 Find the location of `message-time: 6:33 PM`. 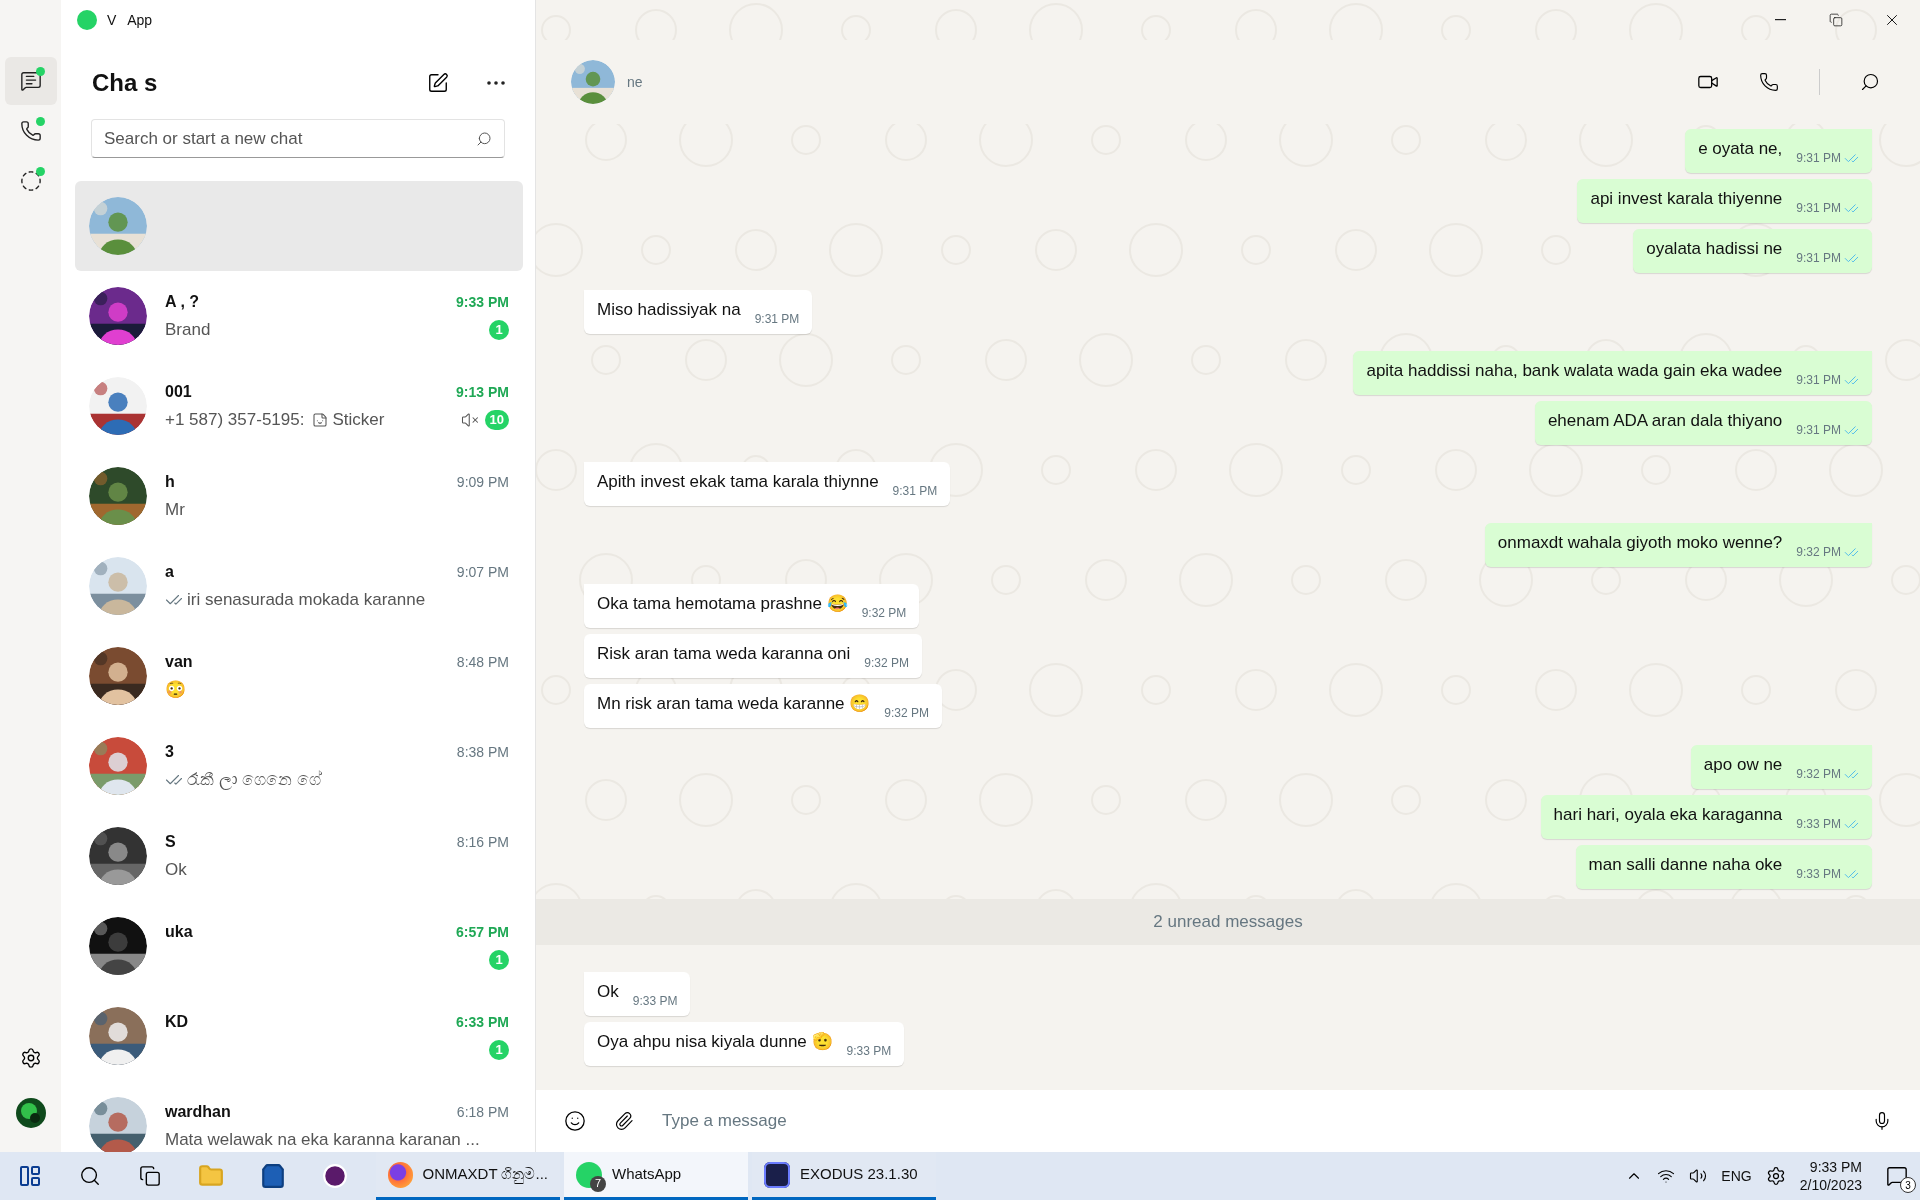

message-time: 6:33 PM is located at coordinates (482, 1022).